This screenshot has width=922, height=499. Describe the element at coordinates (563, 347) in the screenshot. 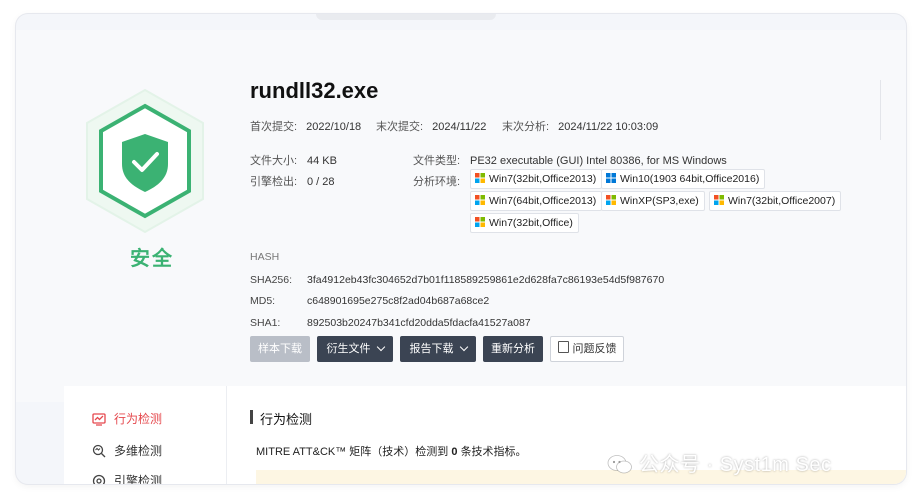

I see `document-icon` at that location.